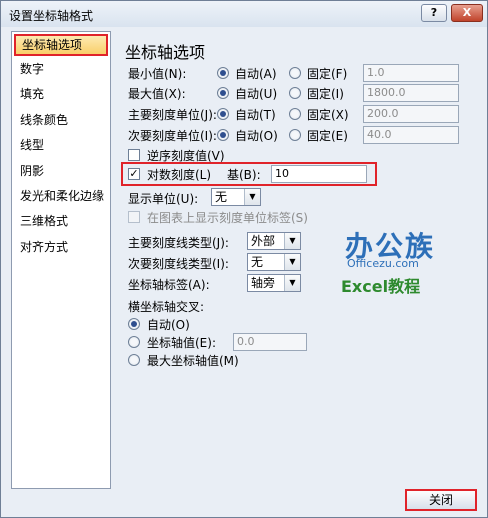 This screenshot has width=488, height=518. Describe the element at coordinates (381, 286) in the screenshot. I see `watermark-caption: Excel教程` at that location.